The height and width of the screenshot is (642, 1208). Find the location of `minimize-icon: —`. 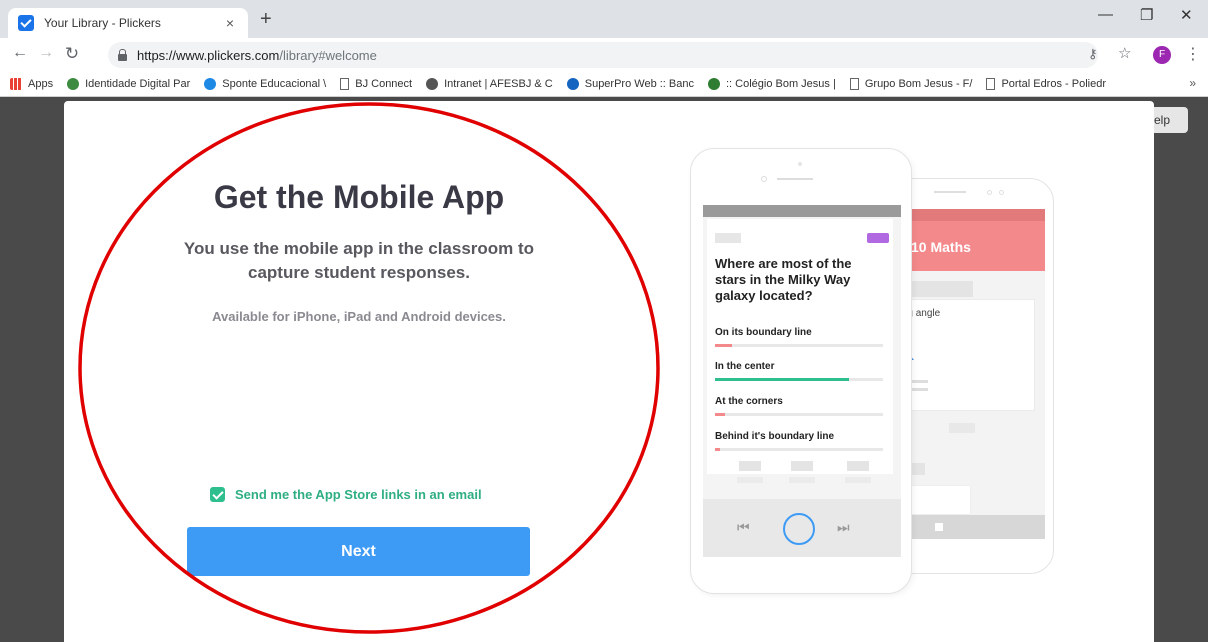

minimize-icon: — is located at coordinates (1105, 14).